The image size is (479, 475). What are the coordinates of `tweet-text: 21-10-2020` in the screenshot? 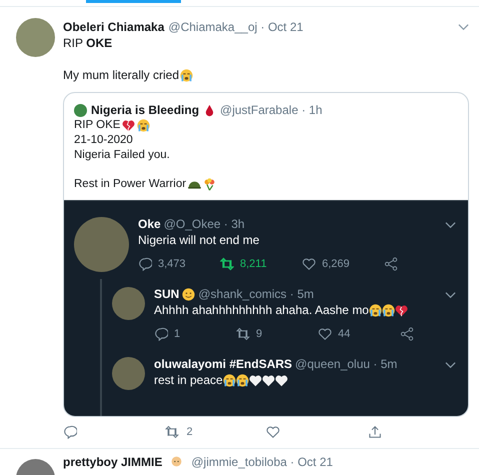 It's located at (103, 140).